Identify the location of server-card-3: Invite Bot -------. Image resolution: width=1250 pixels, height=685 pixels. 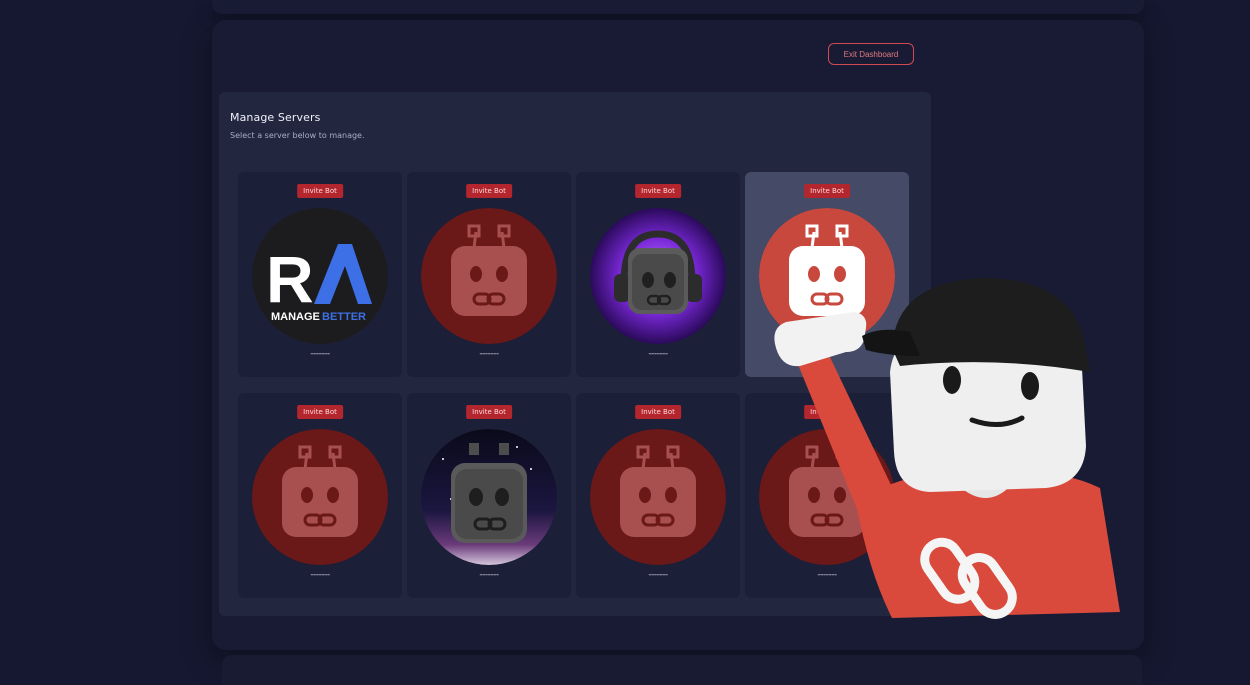
(658, 274).